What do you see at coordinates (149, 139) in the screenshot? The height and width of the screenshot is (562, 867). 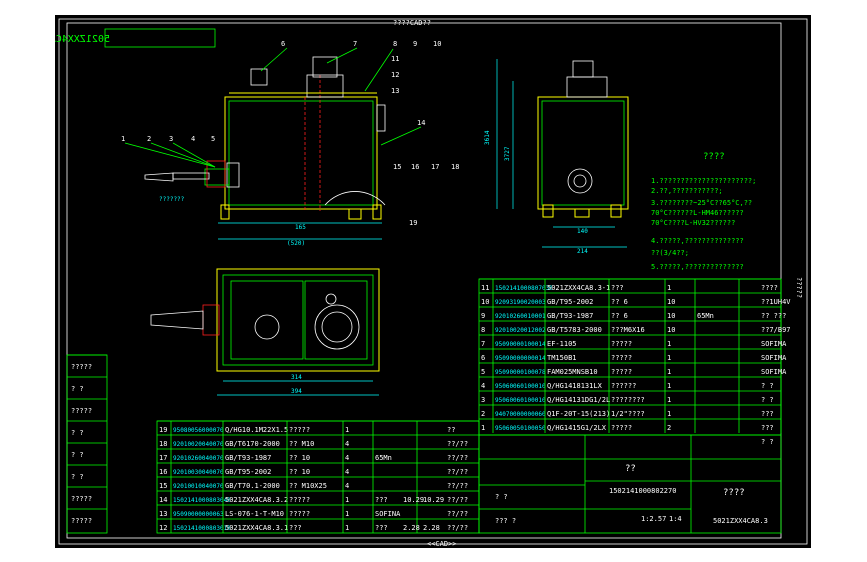 I see `svg-text: 2` at bounding box center [149, 139].